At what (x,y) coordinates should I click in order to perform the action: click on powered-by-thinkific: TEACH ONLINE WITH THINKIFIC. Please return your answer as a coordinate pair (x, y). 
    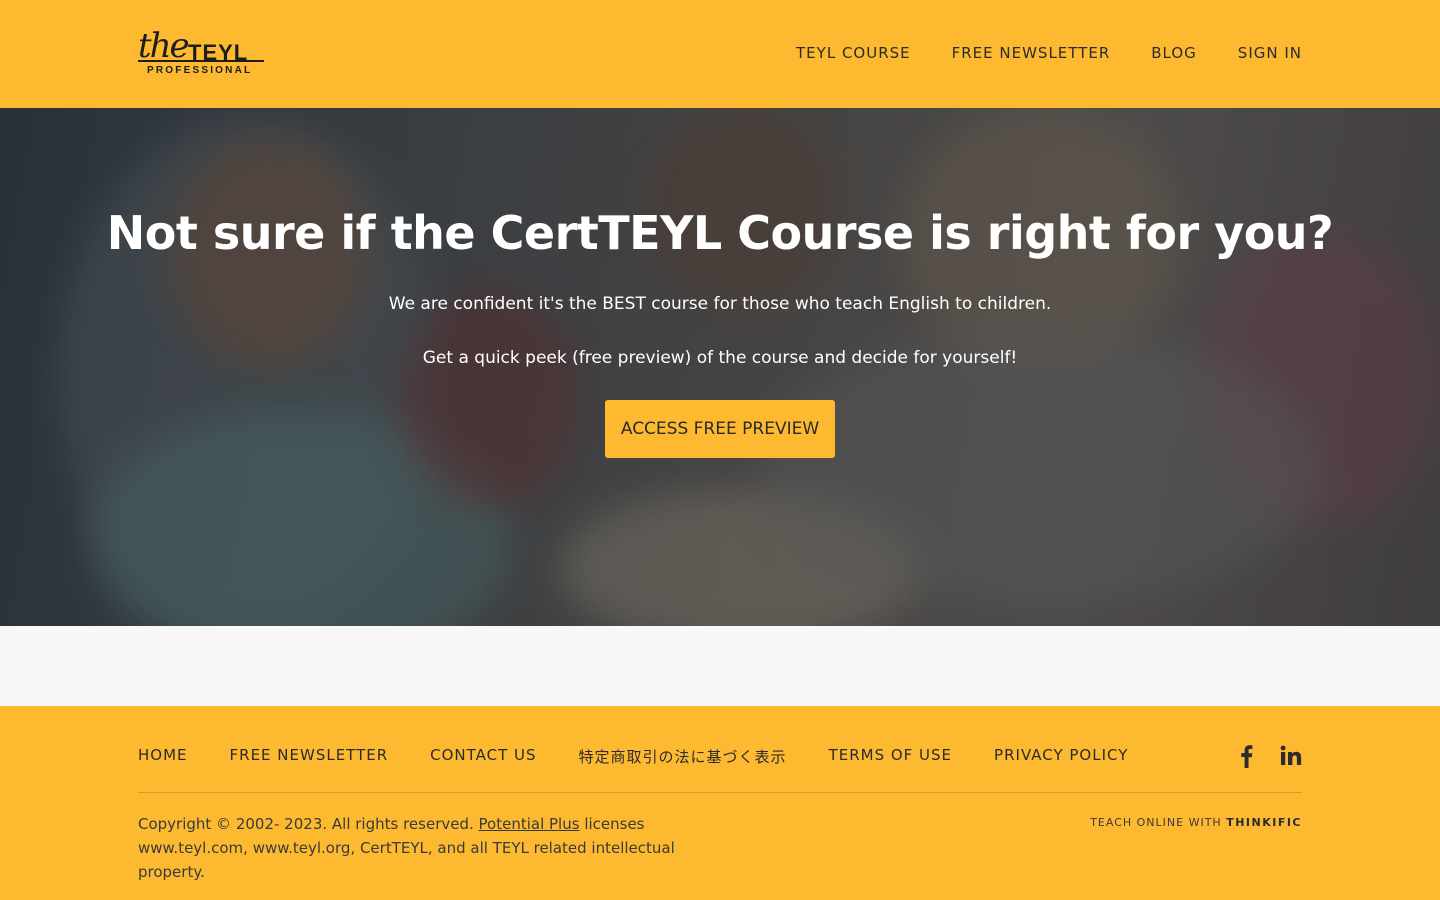
    Looking at the image, I should click on (1196, 822).